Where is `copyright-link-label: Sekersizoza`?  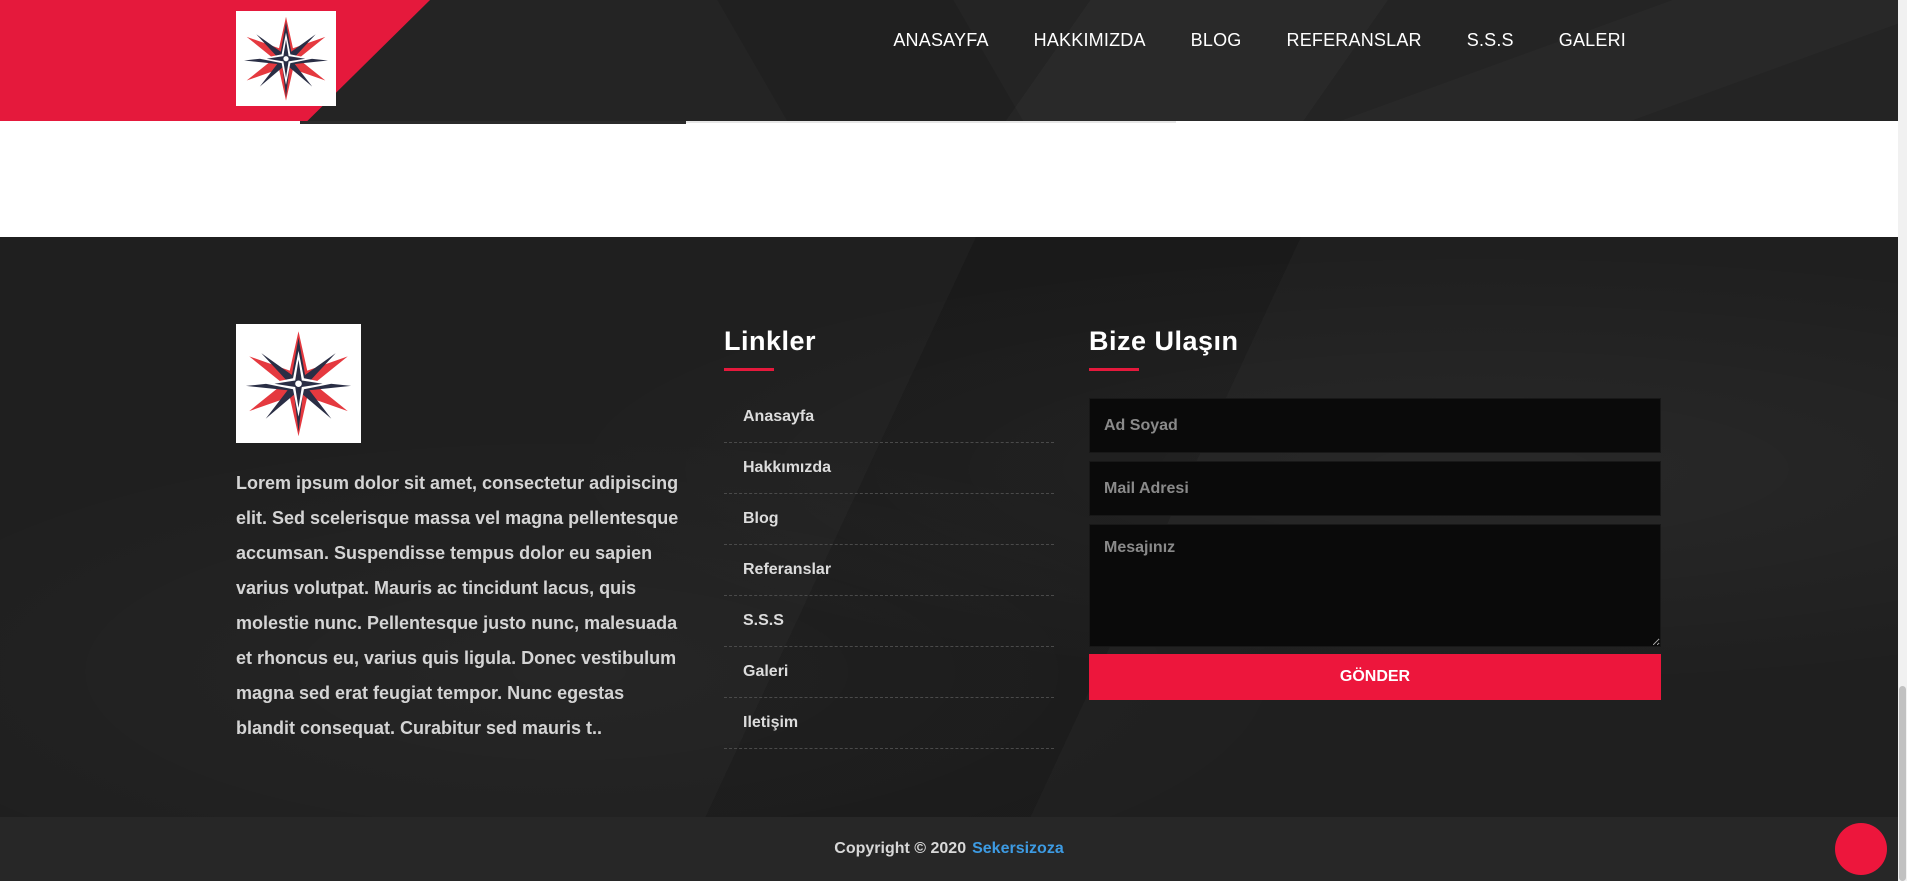 copyright-link-label: Sekersizoza is located at coordinates (1018, 848).